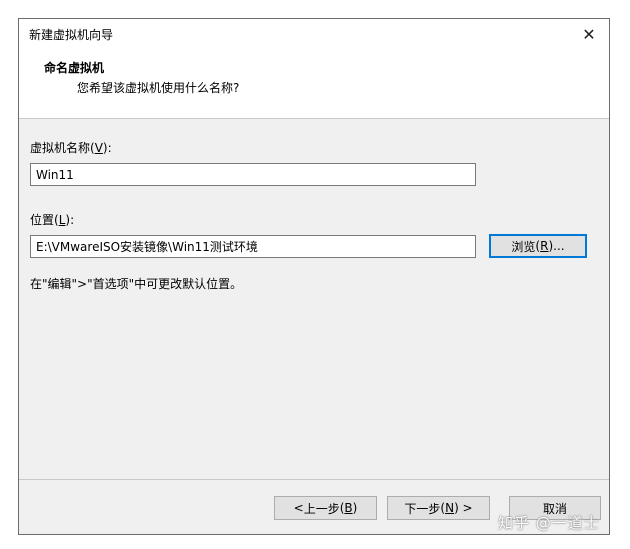 This screenshot has height=549, width=630. I want to click on back-button: < 上一步(B), so click(325, 508).